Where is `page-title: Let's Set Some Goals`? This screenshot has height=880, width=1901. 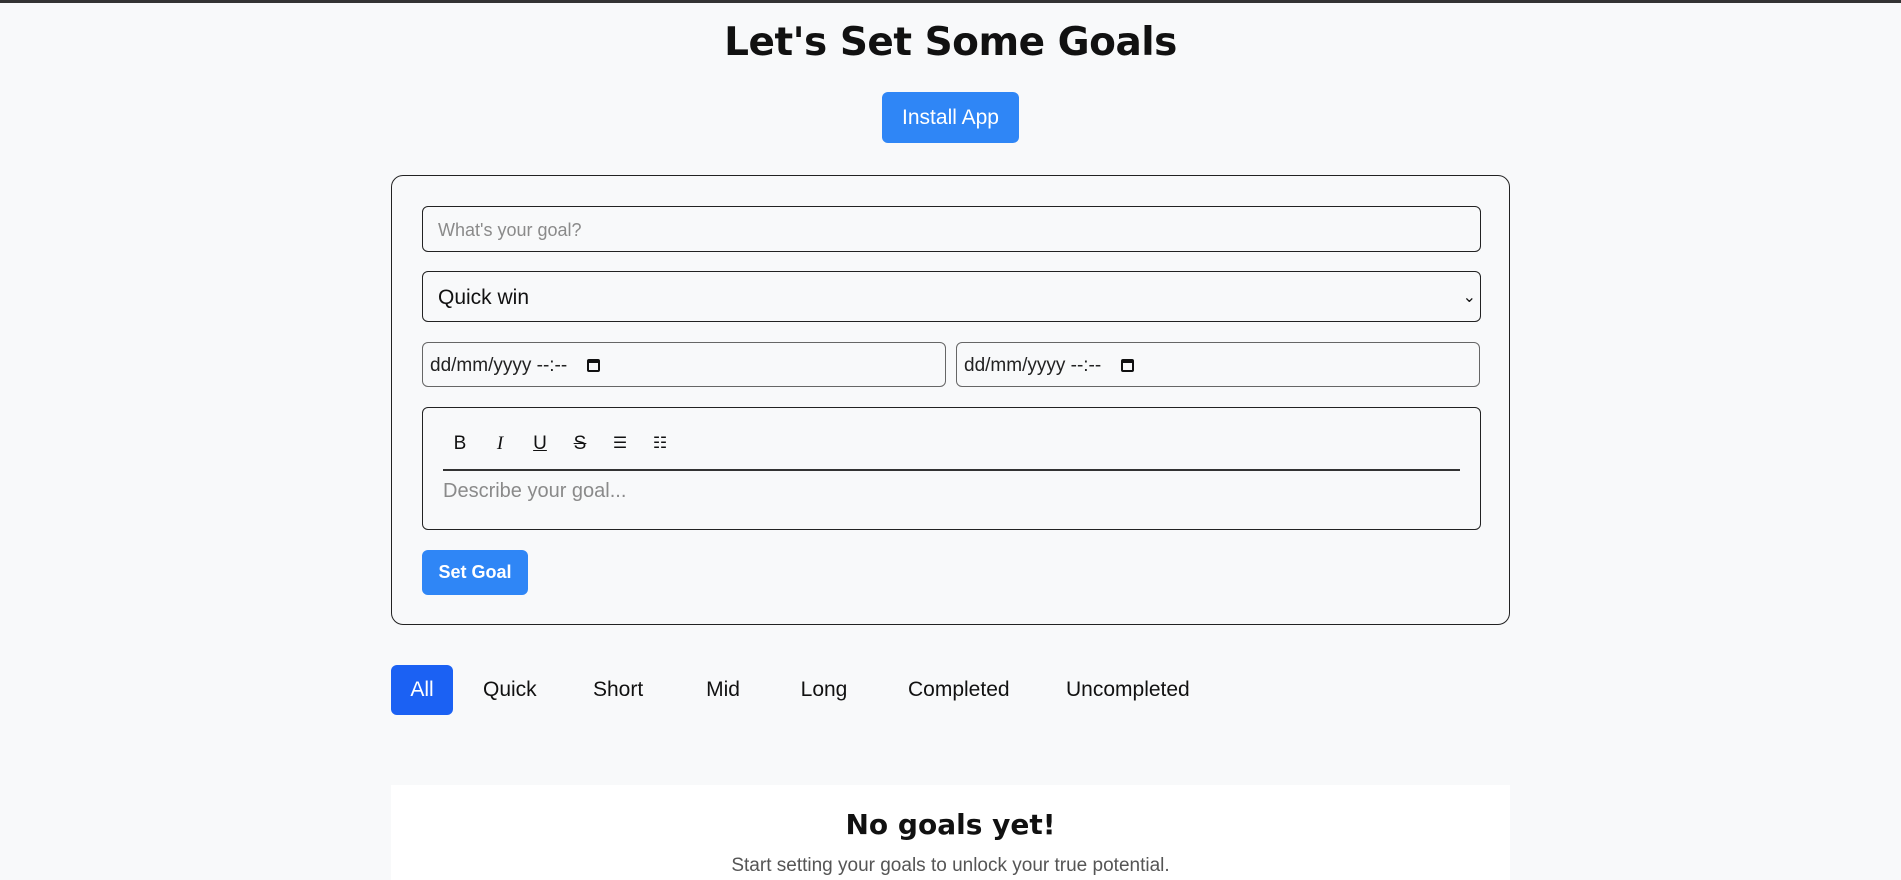
page-title: Let's Set Some Goals is located at coordinates (950, 42).